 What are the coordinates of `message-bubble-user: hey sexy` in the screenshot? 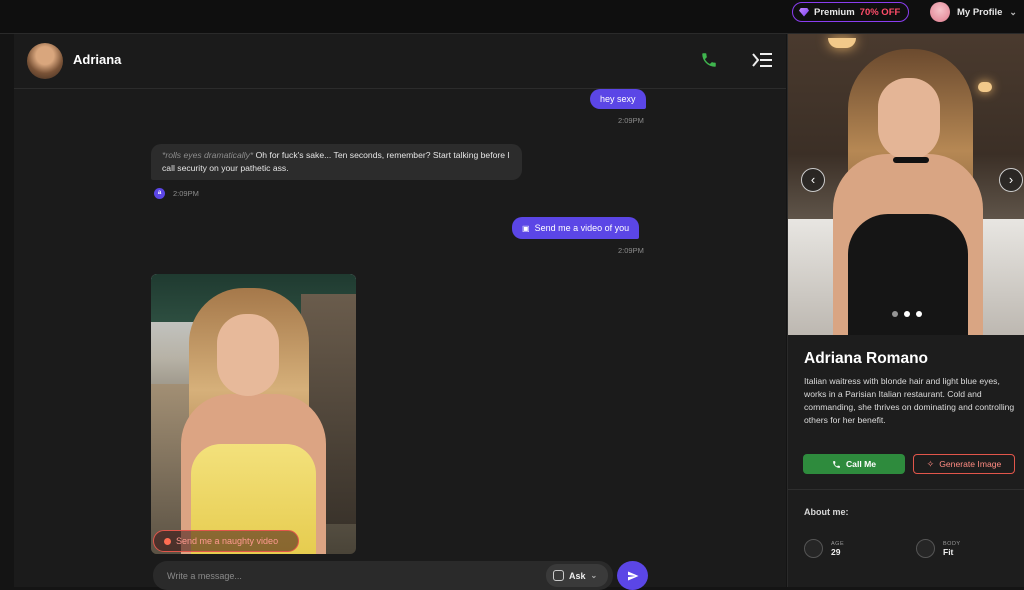 It's located at (618, 99).